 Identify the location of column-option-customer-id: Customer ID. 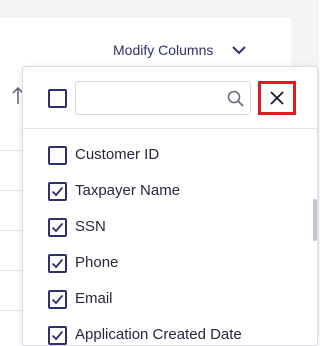
(158, 155).